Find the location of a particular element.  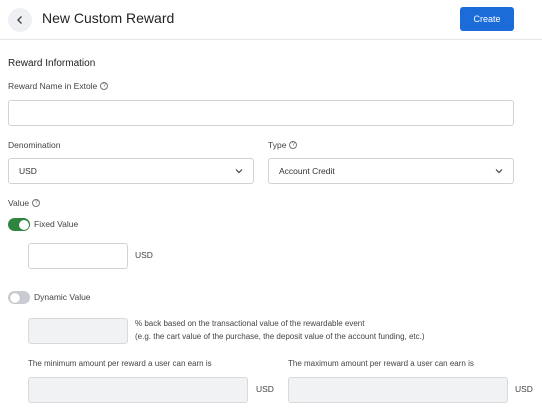

dynamic-percent-input is located at coordinates (78, 331).